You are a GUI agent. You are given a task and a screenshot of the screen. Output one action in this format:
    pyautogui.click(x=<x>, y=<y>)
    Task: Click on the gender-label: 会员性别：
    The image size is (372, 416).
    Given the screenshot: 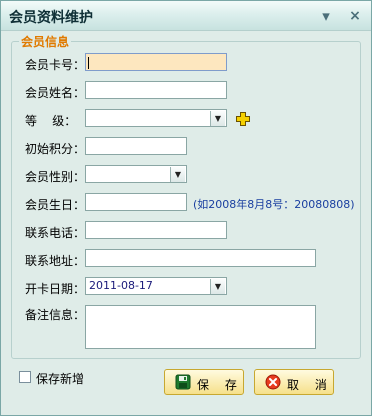 What is the action you would take?
    pyautogui.click(x=55, y=177)
    